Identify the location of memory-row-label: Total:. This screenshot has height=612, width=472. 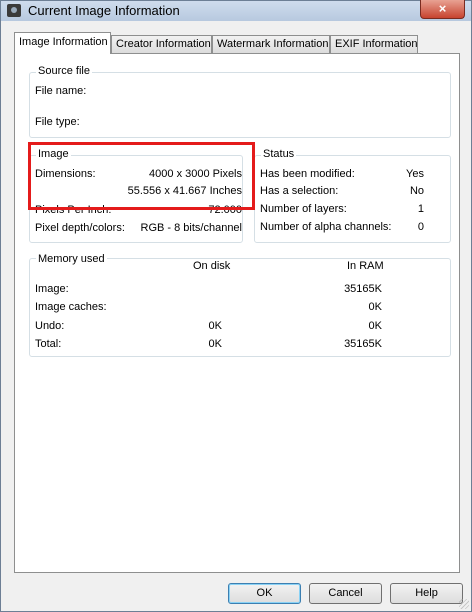
(48, 344).